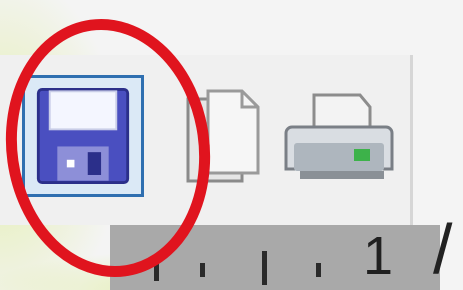  I want to click on printer-icon, so click(339, 136).